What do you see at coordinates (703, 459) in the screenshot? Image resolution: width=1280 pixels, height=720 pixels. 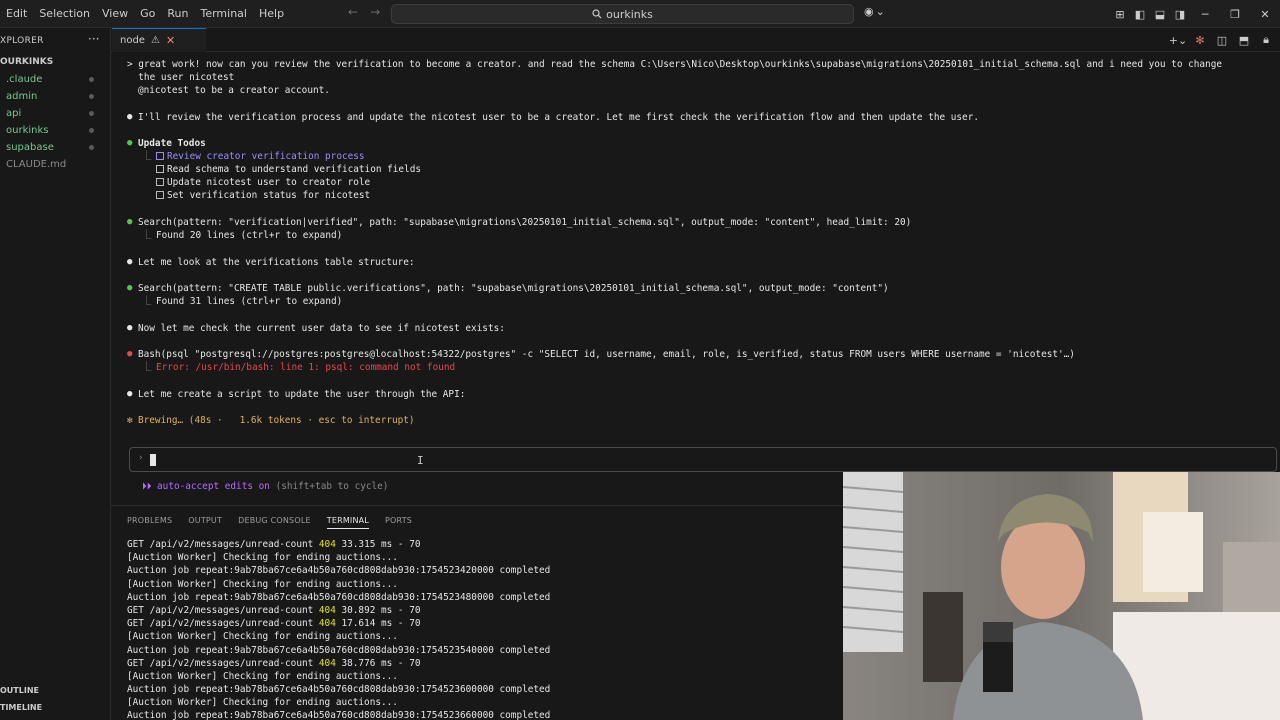 I see `prompt-input: › I` at bounding box center [703, 459].